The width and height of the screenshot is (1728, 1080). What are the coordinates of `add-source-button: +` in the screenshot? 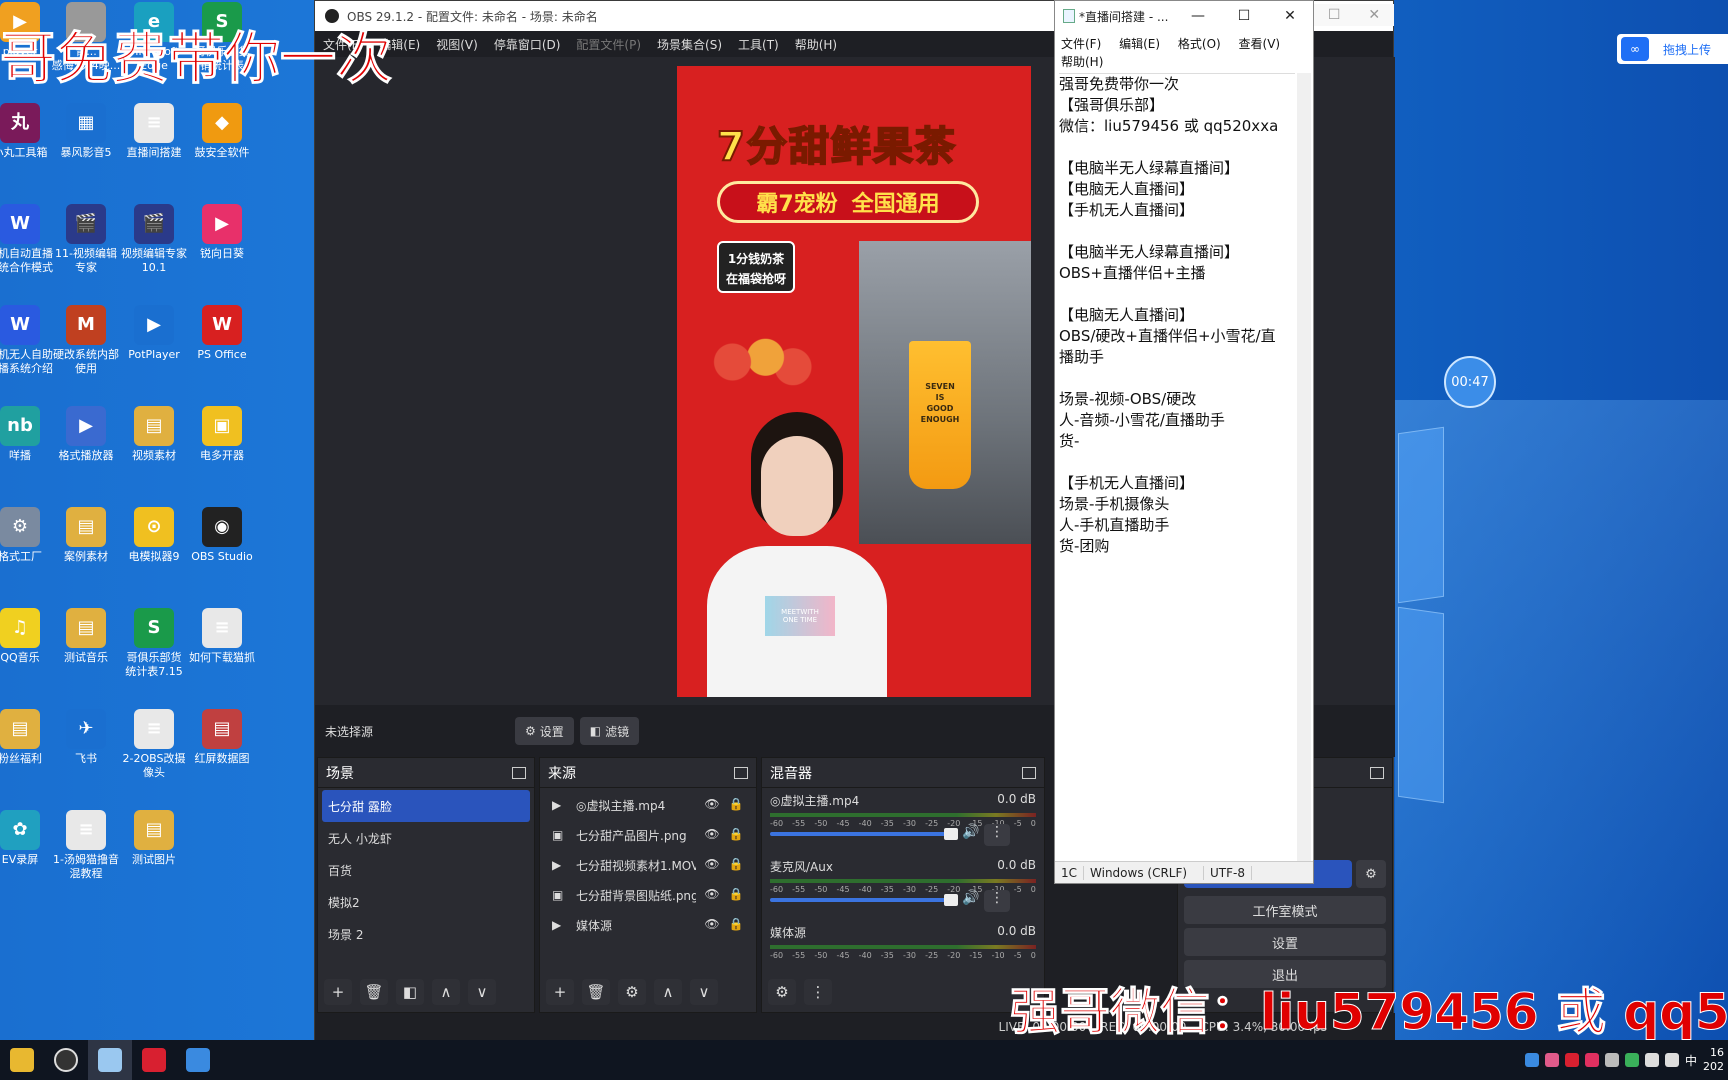 It's located at (560, 992).